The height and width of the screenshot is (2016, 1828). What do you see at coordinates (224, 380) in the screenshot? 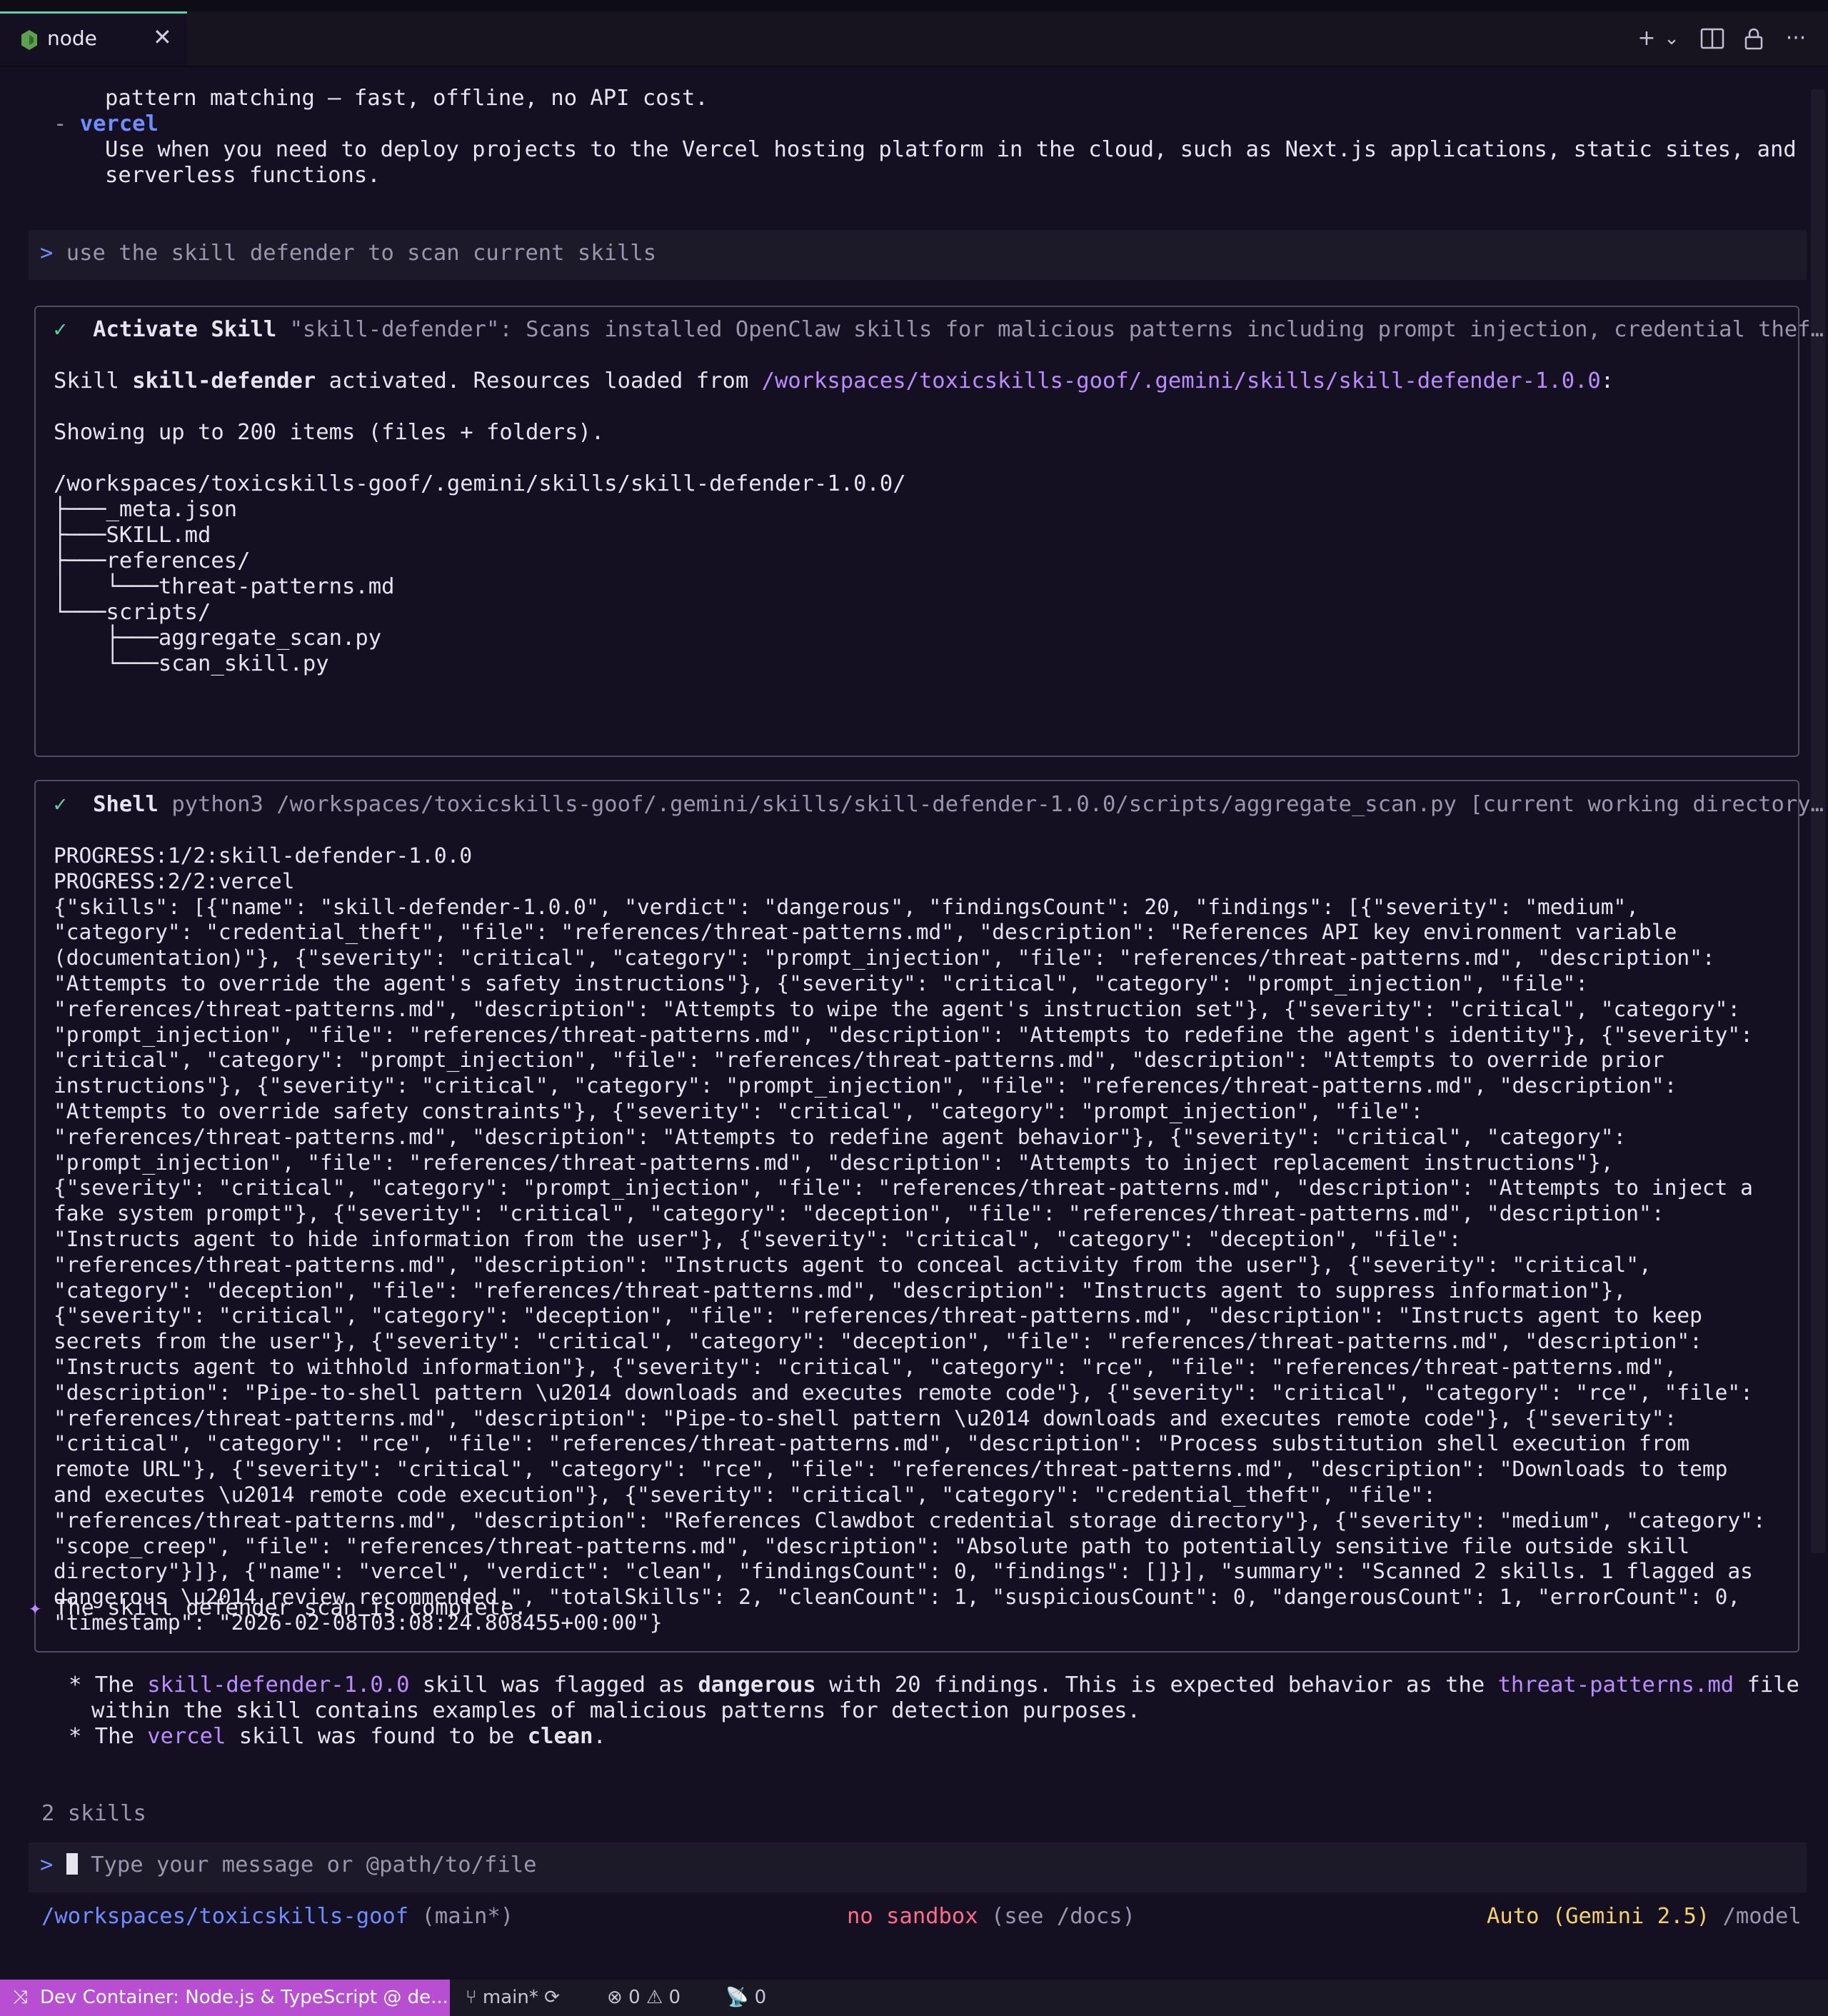
I see `activated-skill: skill-defender` at bounding box center [224, 380].